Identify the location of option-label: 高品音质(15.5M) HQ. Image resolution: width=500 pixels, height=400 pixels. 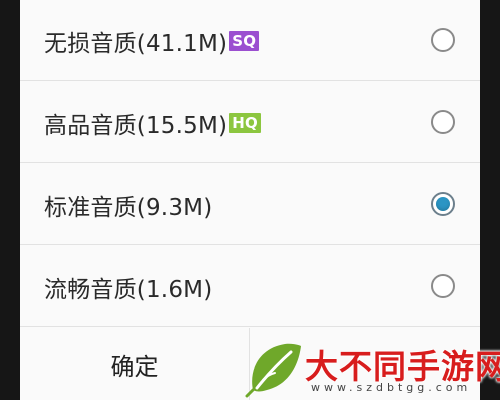
(152, 122).